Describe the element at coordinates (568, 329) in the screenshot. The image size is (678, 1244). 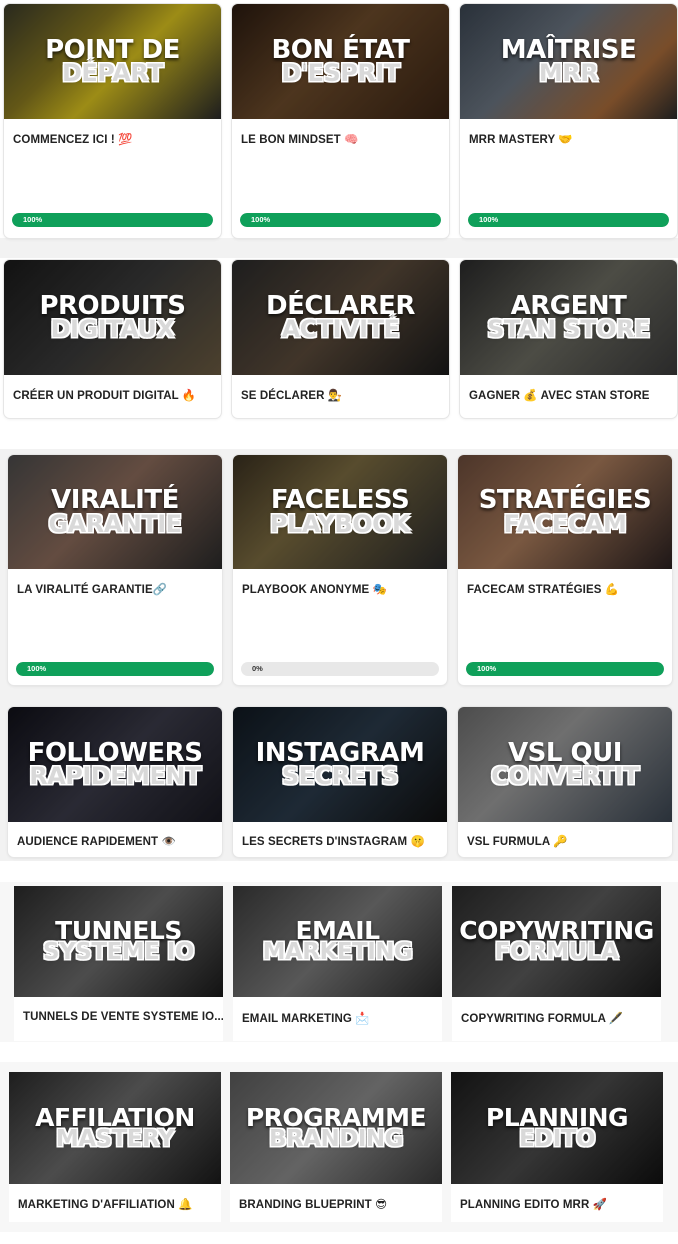
I see `thumbnail-title-line2: STAN STORE` at that location.